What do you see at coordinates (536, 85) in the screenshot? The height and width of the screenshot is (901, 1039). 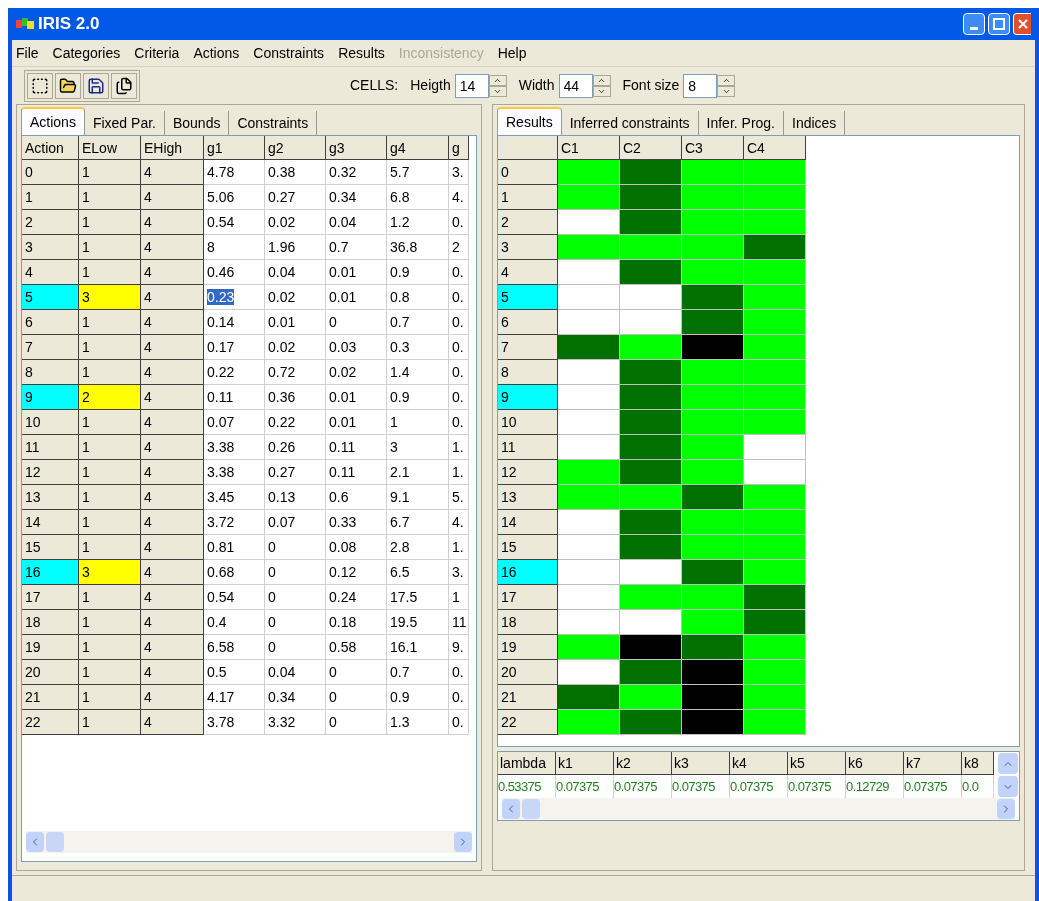 I see `spinner-label: Width` at bounding box center [536, 85].